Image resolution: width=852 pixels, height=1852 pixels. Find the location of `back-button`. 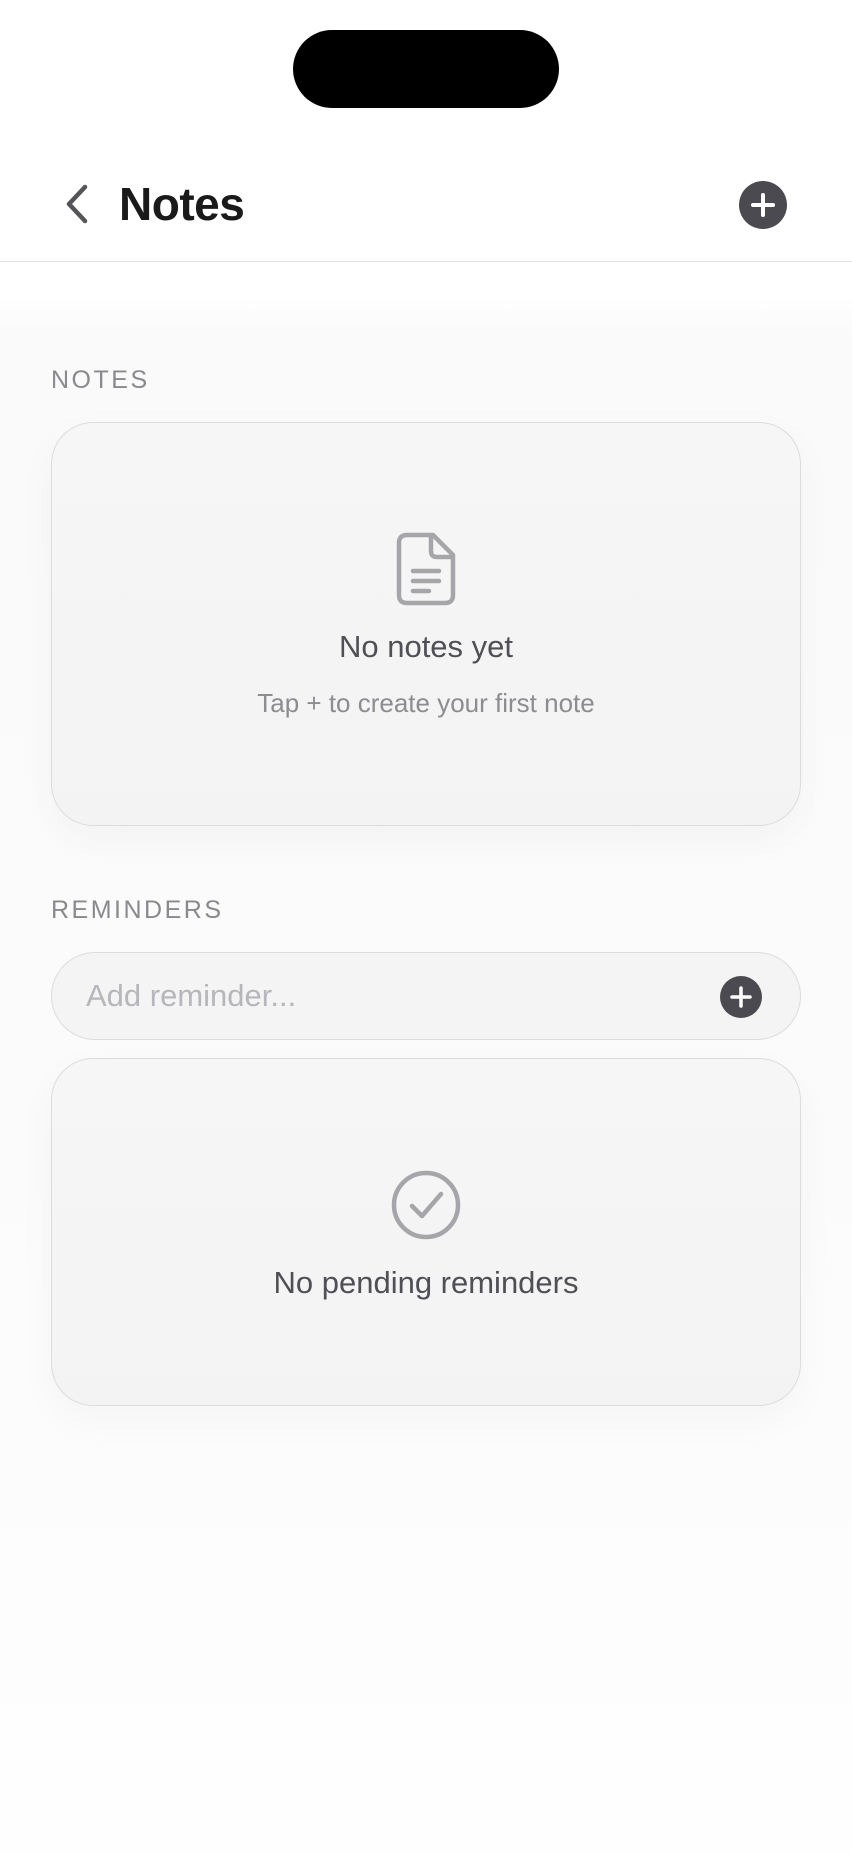

back-button is located at coordinates (78, 204).